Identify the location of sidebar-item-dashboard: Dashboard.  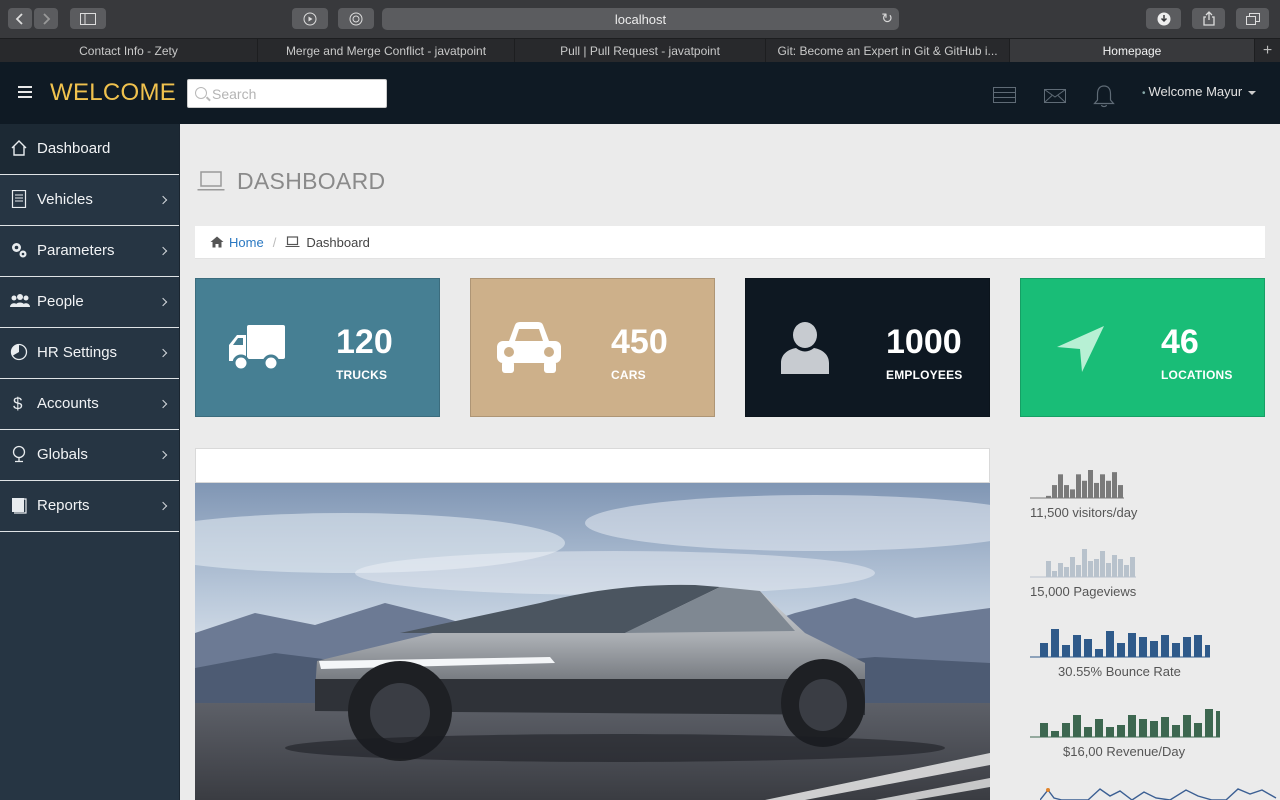
(89, 149).